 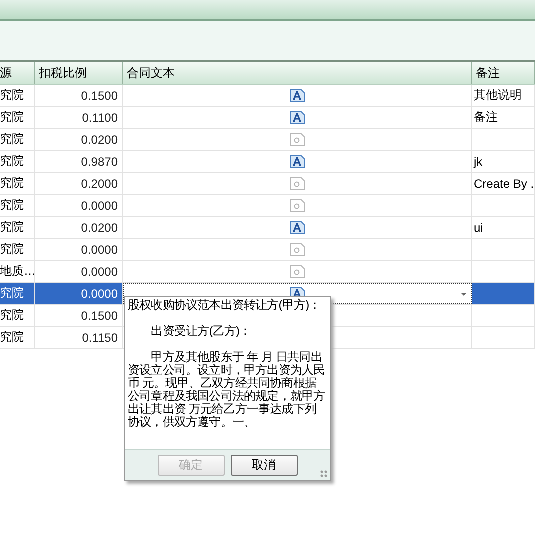 What do you see at coordinates (479, 227) in the screenshot?
I see `table-cell: ui` at bounding box center [479, 227].